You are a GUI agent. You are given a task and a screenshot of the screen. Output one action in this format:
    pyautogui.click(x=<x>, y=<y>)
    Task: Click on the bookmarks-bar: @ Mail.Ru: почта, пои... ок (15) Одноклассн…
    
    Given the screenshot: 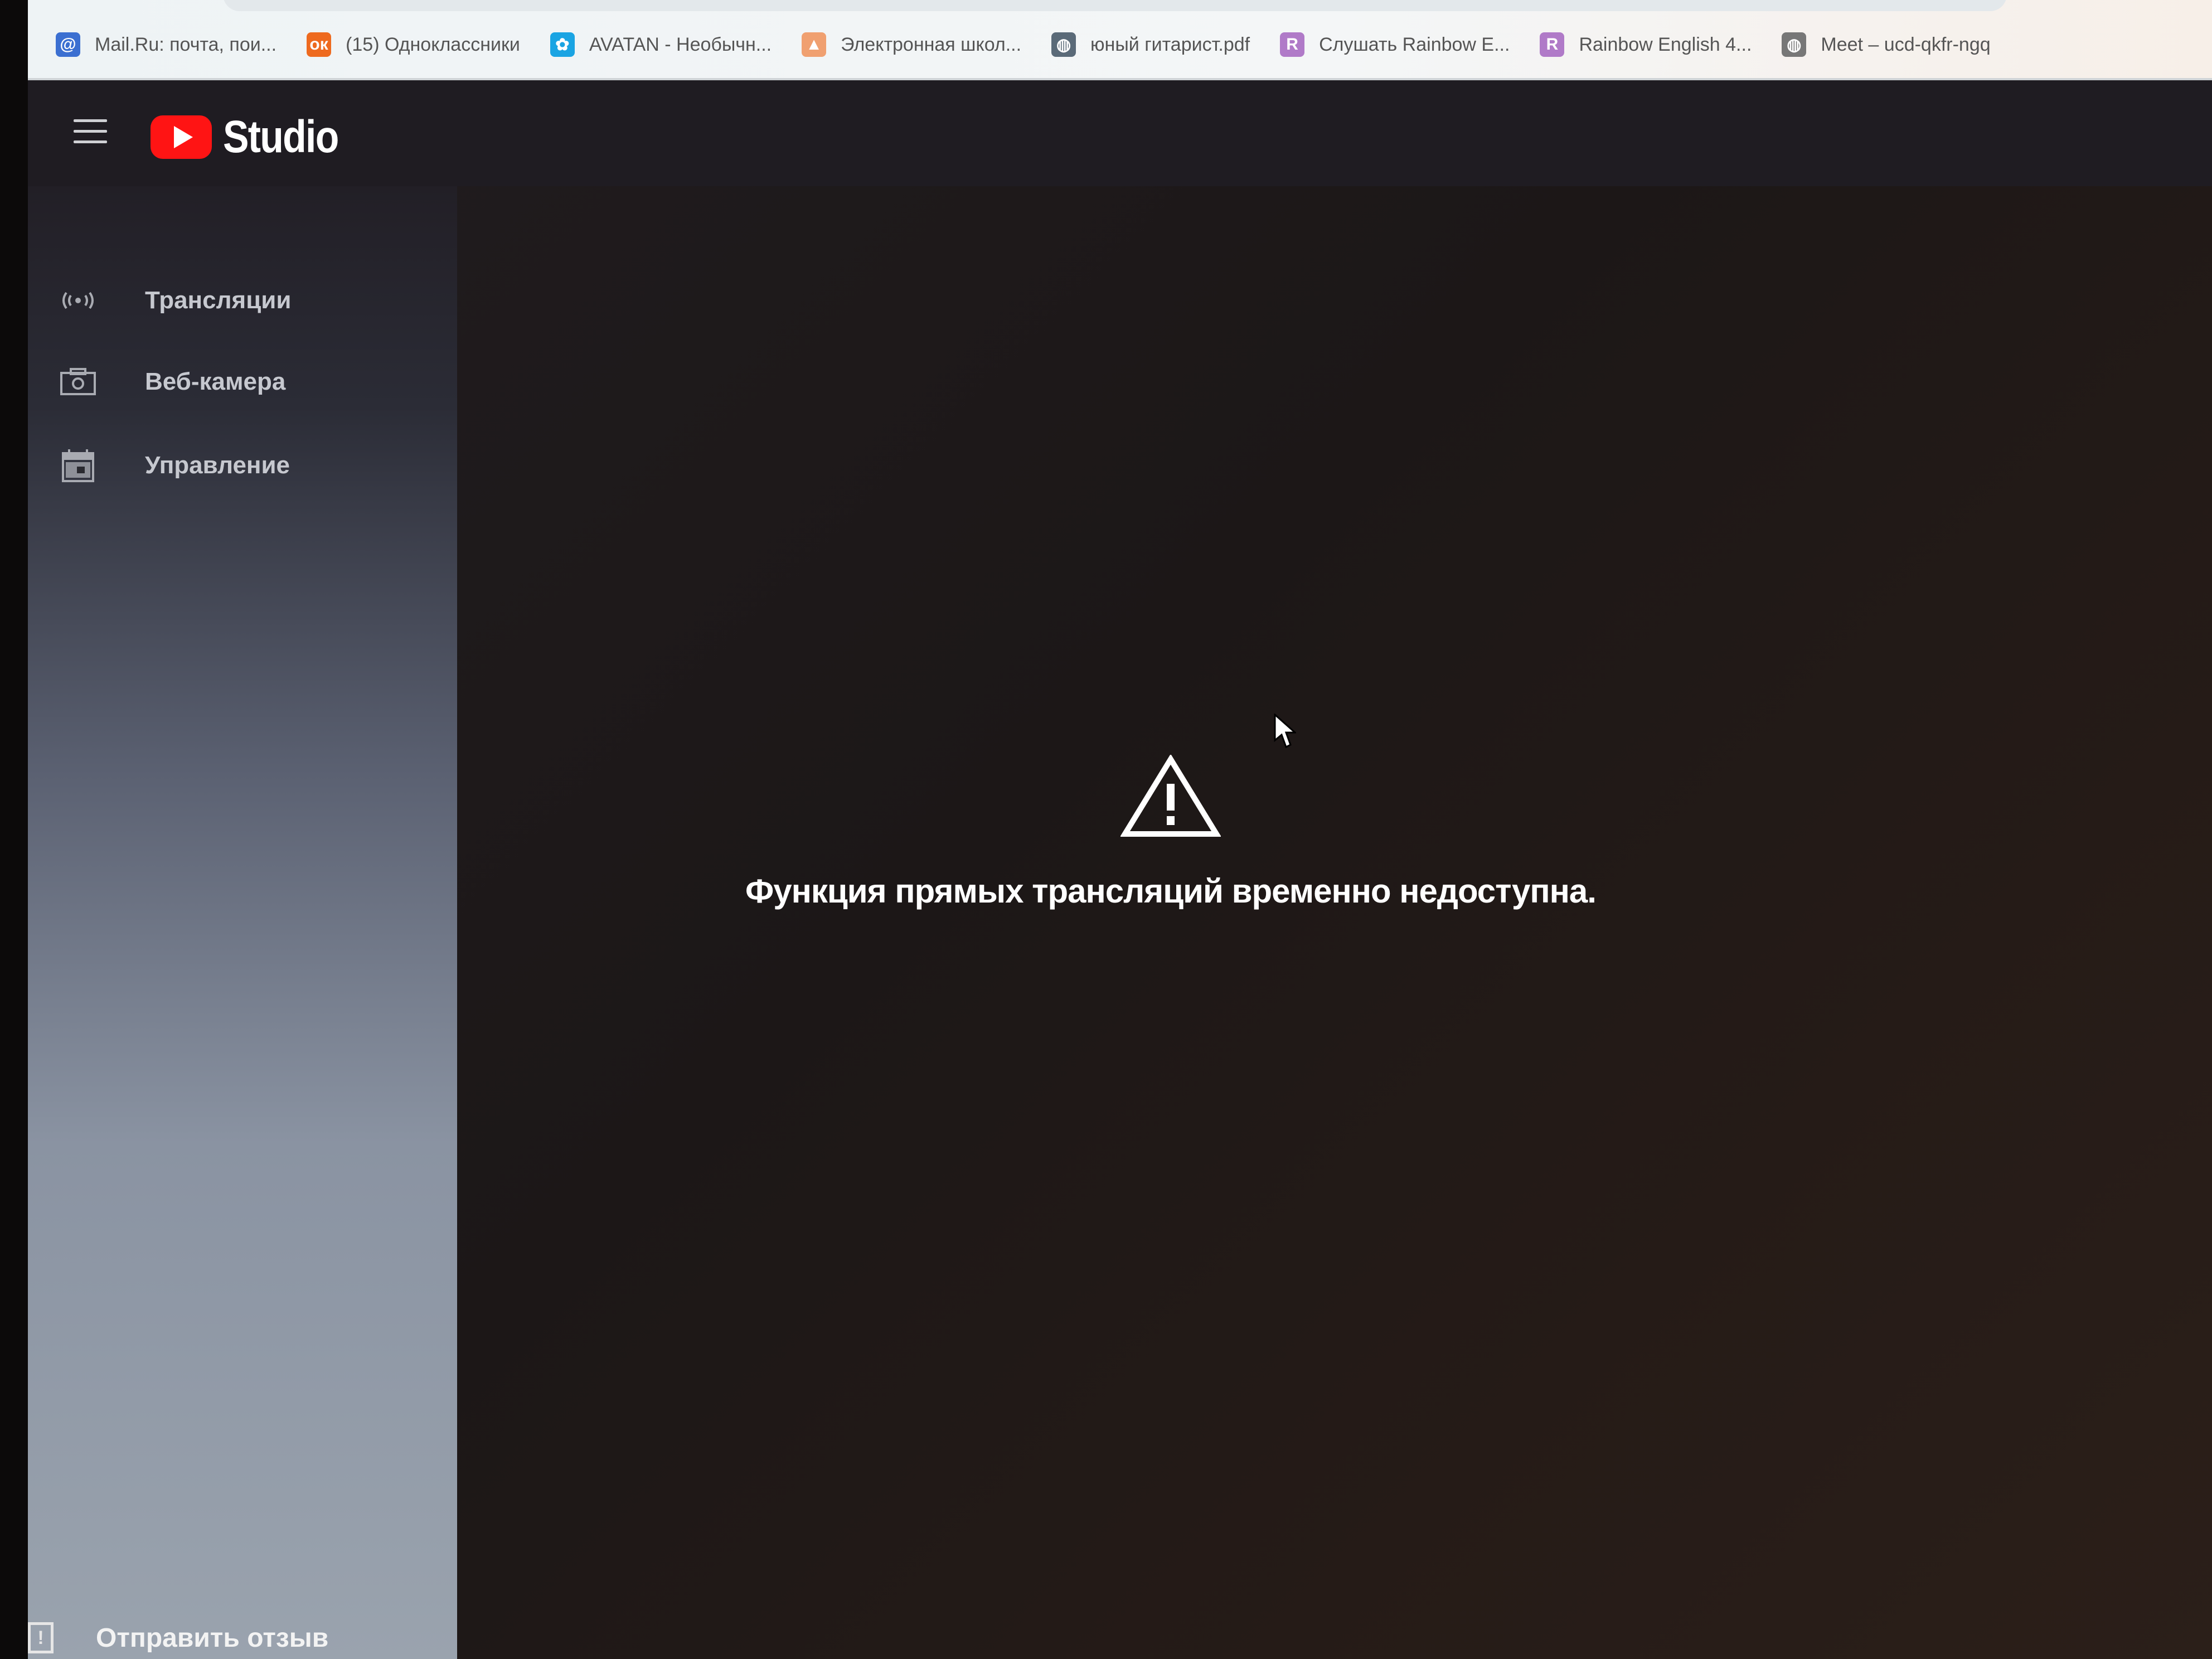 What is the action you would take?
    pyautogui.click(x=1038, y=45)
    